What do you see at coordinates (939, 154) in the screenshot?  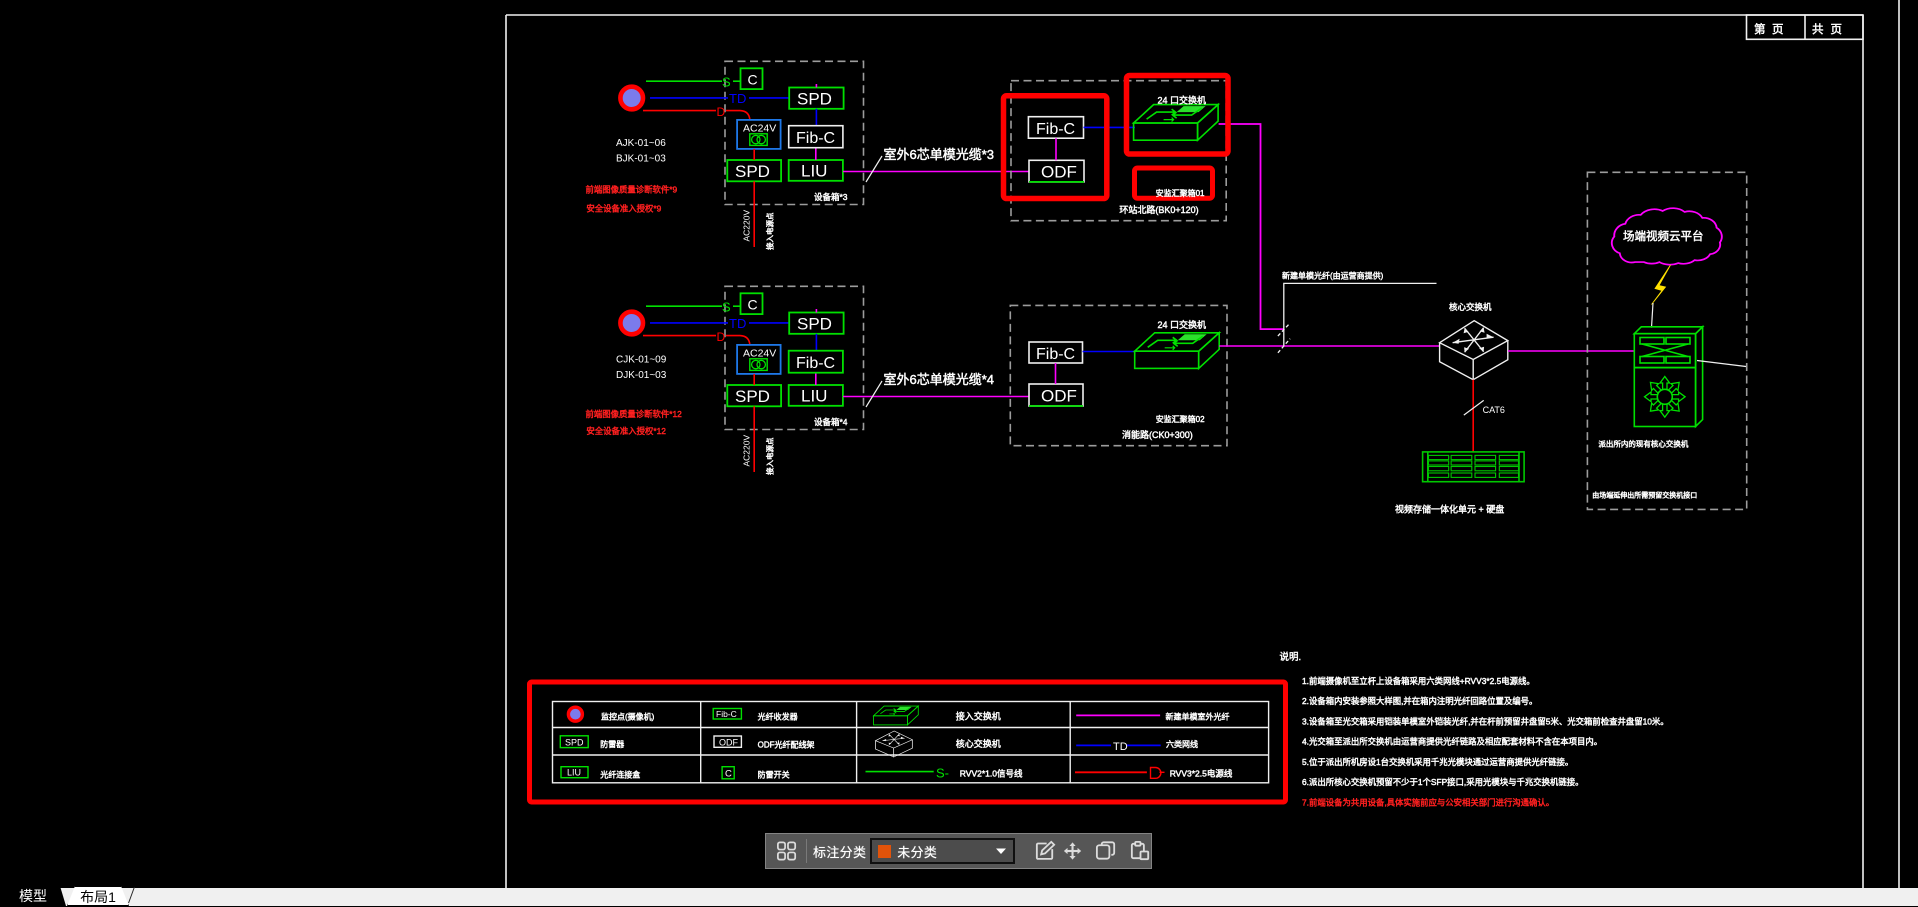 I see `svg-text: 室外6芯单模光缆*3` at bounding box center [939, 154].